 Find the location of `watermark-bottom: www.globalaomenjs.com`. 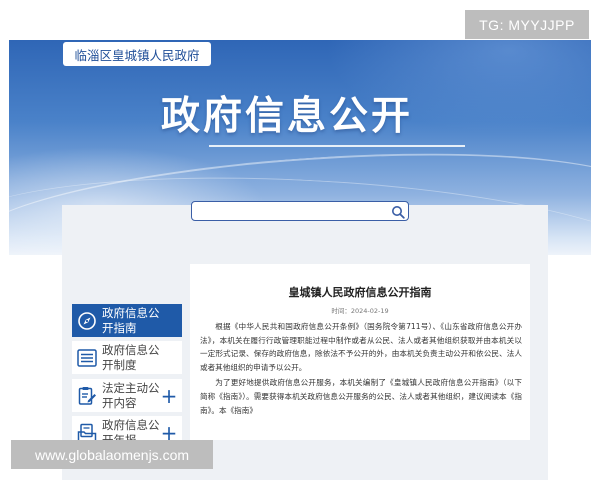

watermark-bottom: www.globalaomenjs.com is located at coordinates (112, 454).